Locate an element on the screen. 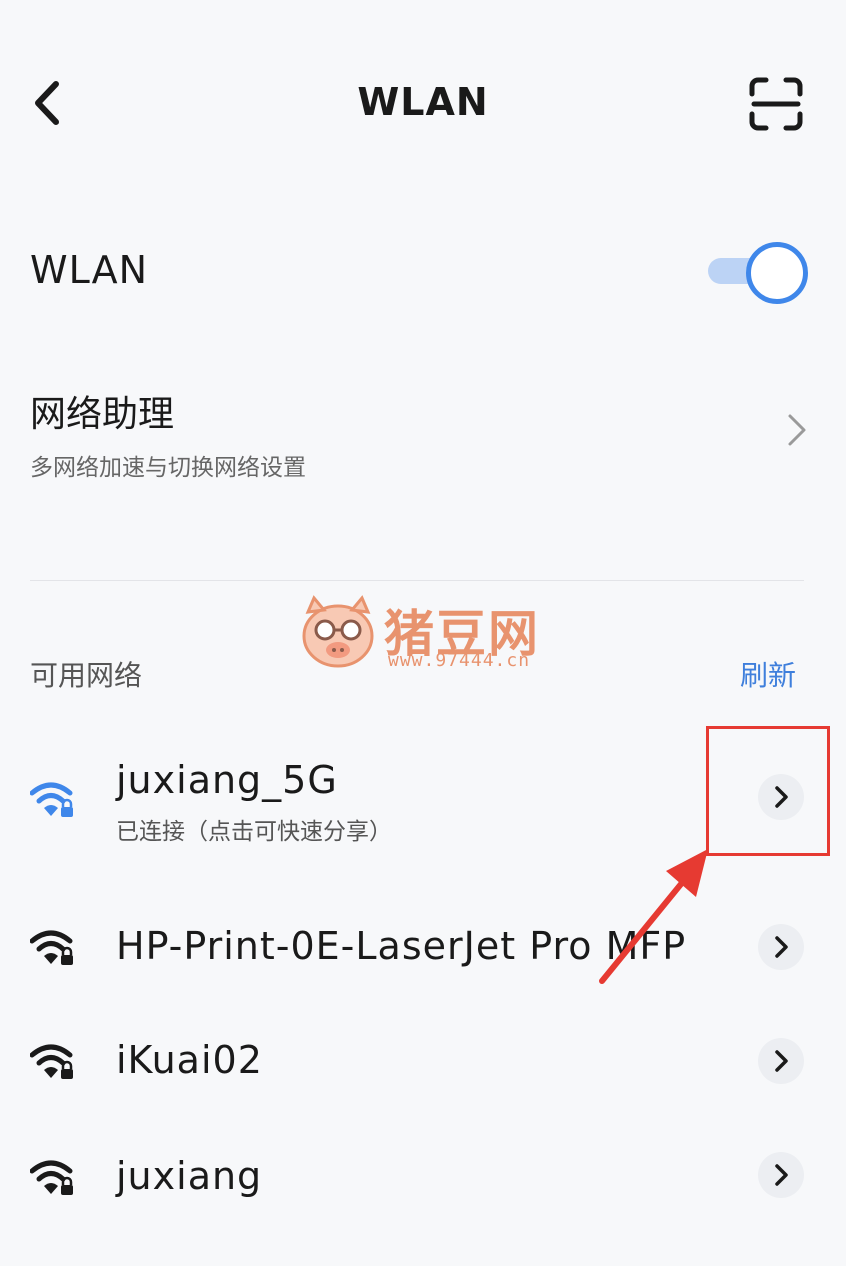 This screenshot has height=1266, width=846. divider is located at coordinates (417, 580).